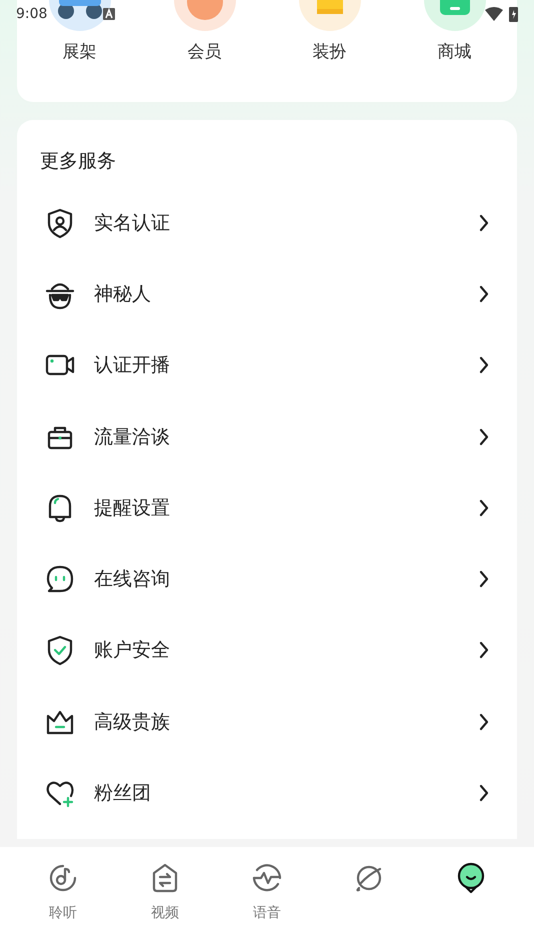  I want to click on shortcut-label: 会员, so click(205, 51).